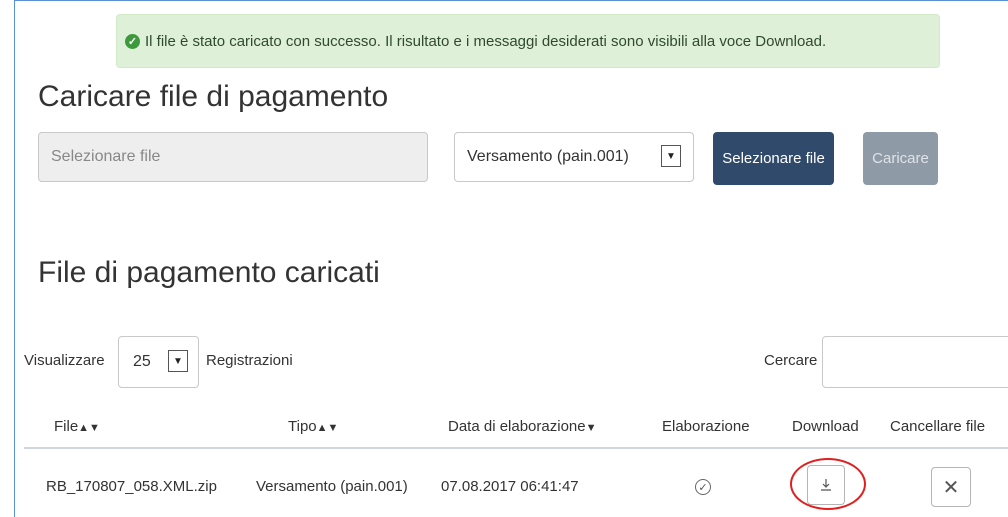 This screenshot has height=517, width=1008. What do you see at coordinates (517, 426) in the screenshot?
I see `column-header-date-label: Data di elaborazione` at bounding box center [517, 426].